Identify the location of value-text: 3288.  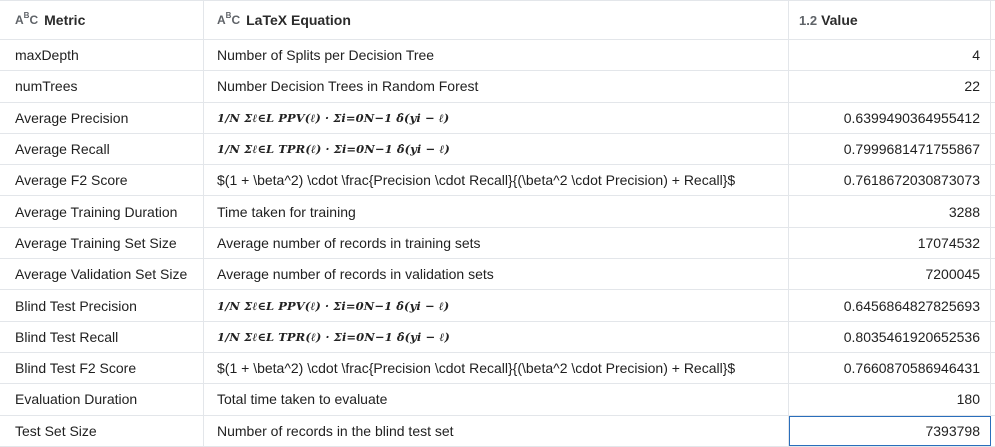
(964, 211).